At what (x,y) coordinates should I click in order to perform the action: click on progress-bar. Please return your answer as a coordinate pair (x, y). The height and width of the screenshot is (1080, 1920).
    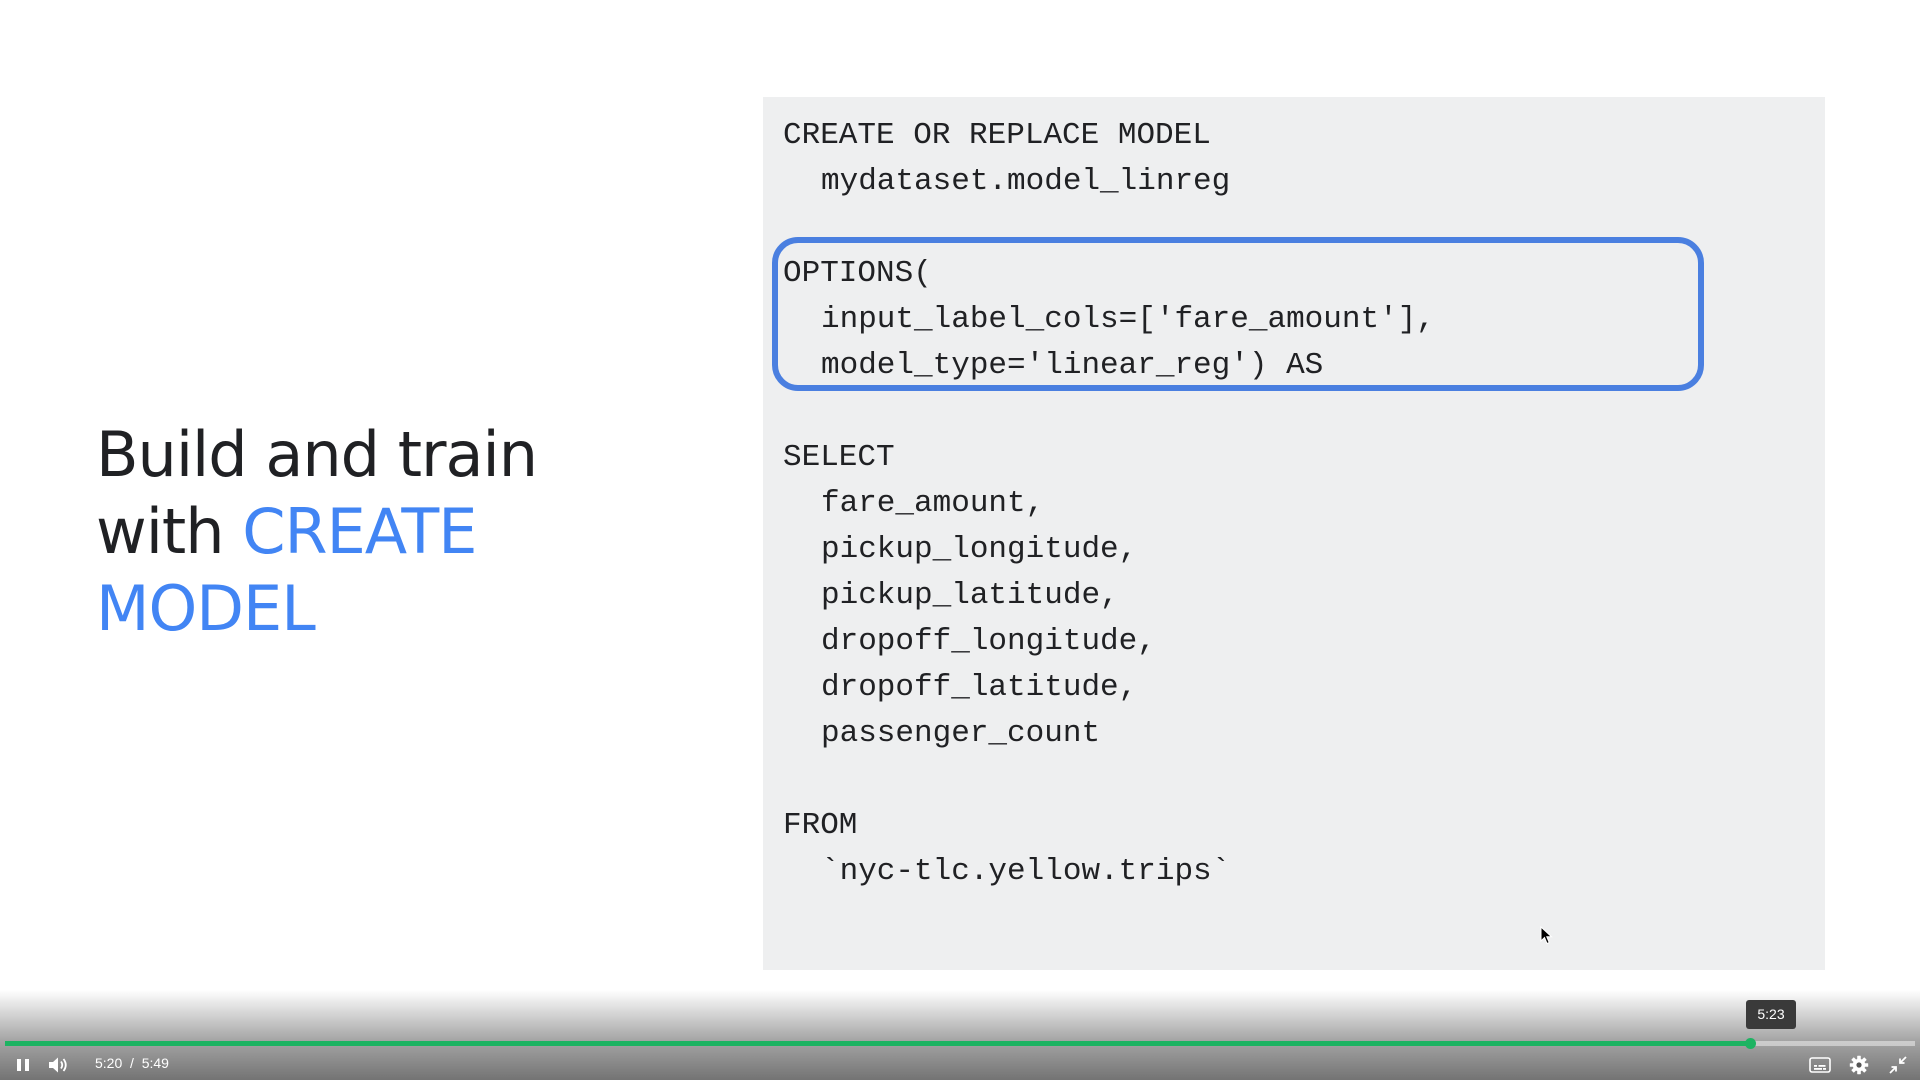
    Looking at the image, I should click on (960, 1043).